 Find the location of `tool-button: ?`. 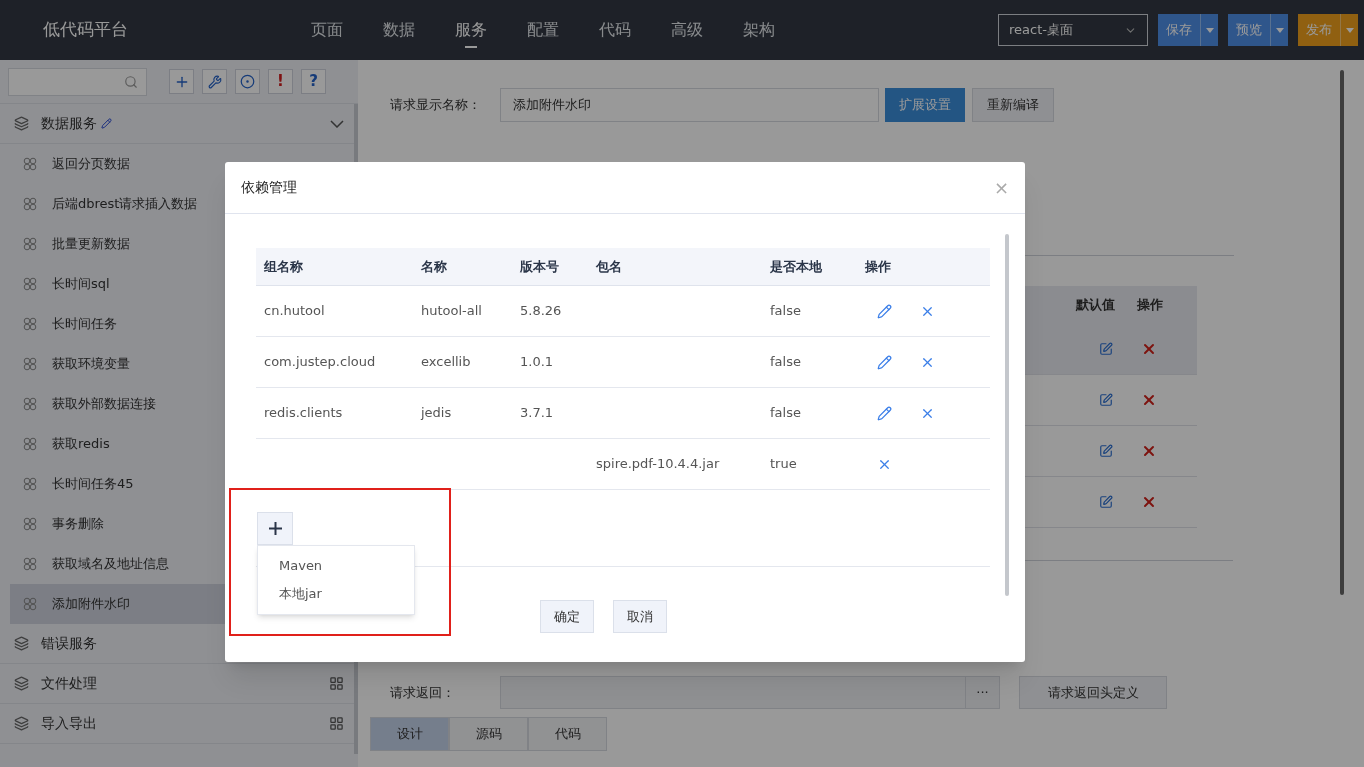

tool-button: ? is located at coordinates (313, 81).